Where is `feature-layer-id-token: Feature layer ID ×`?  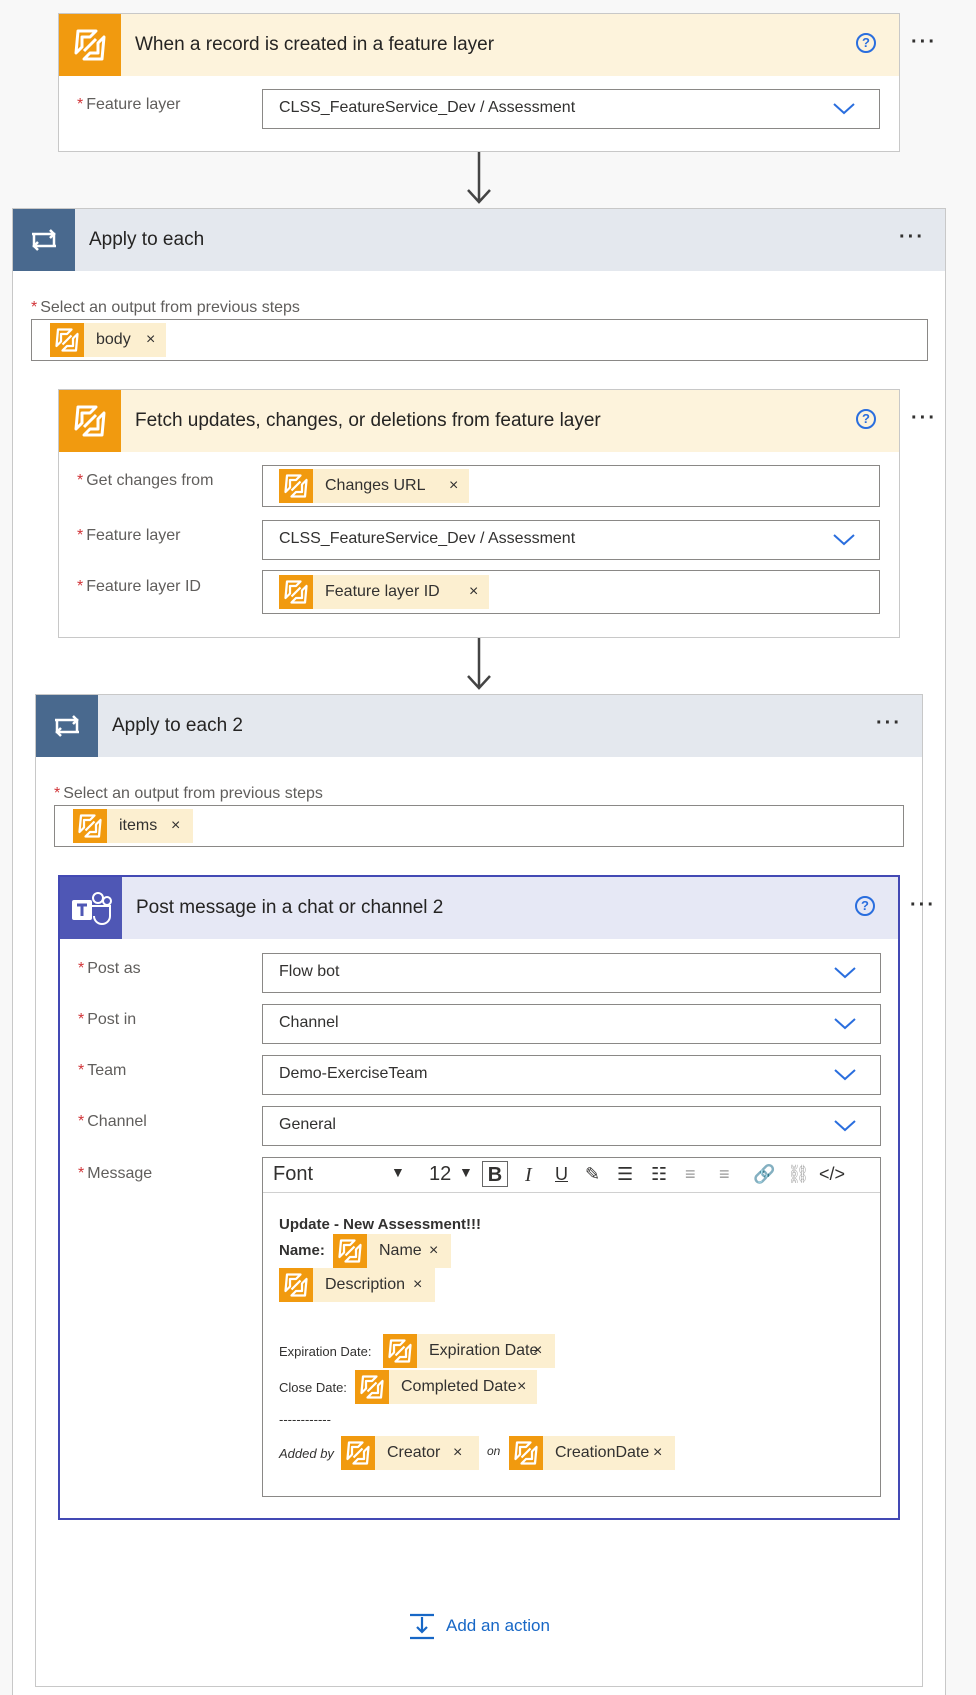
feature-layer-id-token: Feature layer ID × is located at coordinates (384, 592).